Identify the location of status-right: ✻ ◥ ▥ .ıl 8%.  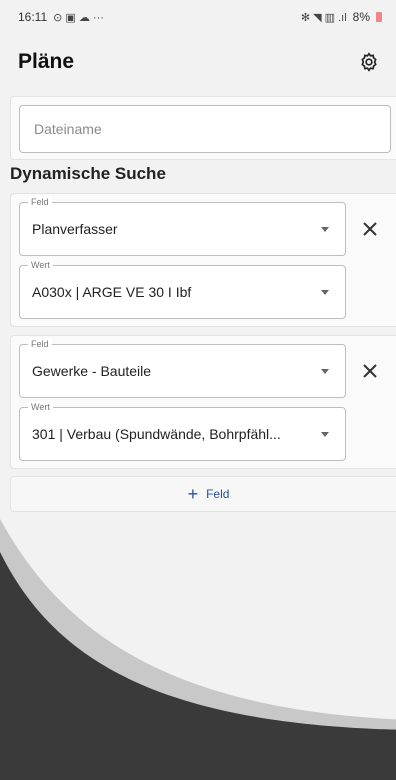
(341, 17).